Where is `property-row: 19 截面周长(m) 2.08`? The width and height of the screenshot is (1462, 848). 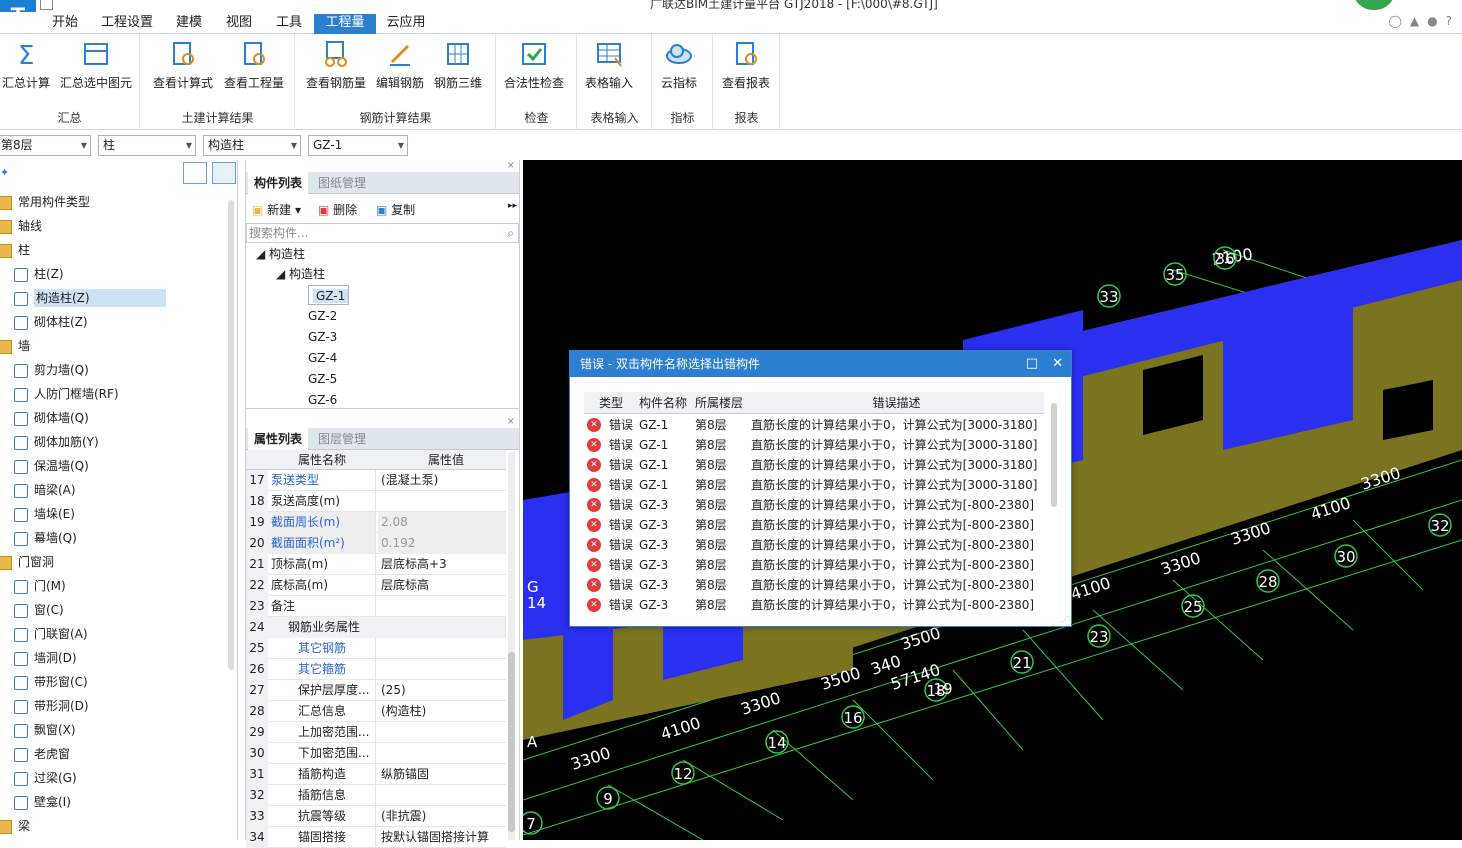 property-row: 19 截面周长(m) 2.08 is located at coordinates (376, 522).